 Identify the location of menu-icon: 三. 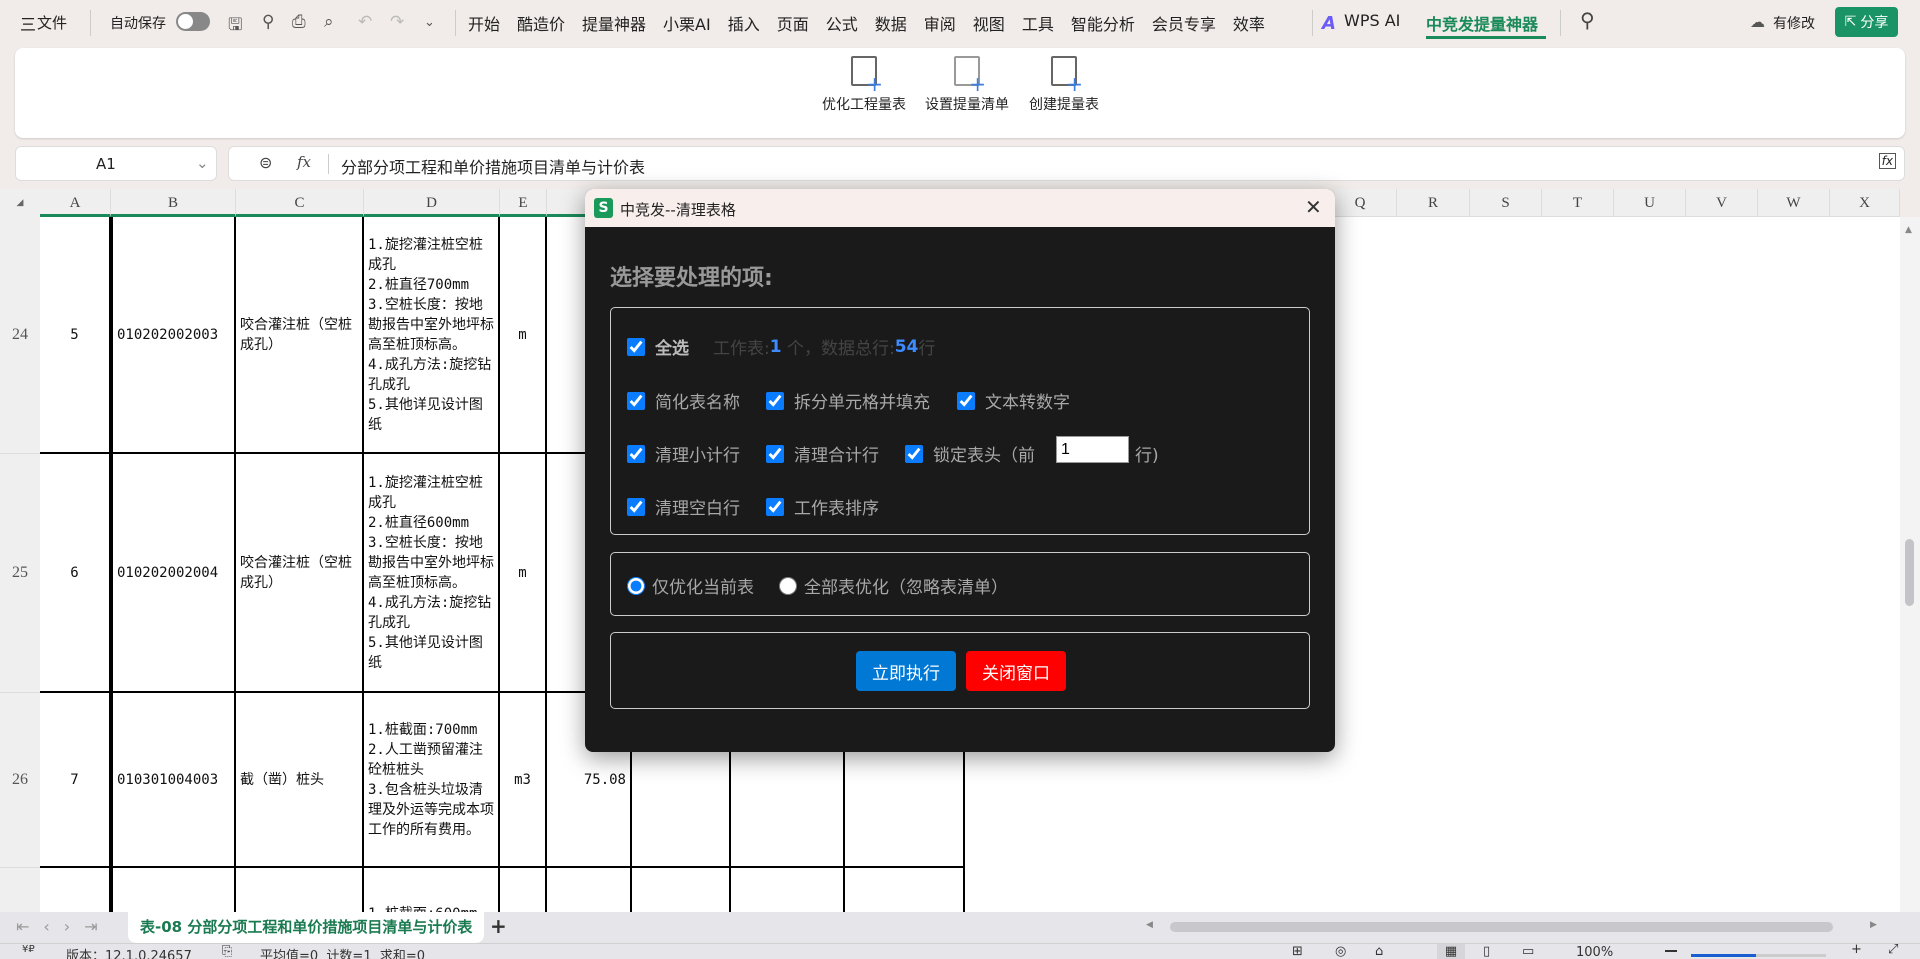
(28, 23).